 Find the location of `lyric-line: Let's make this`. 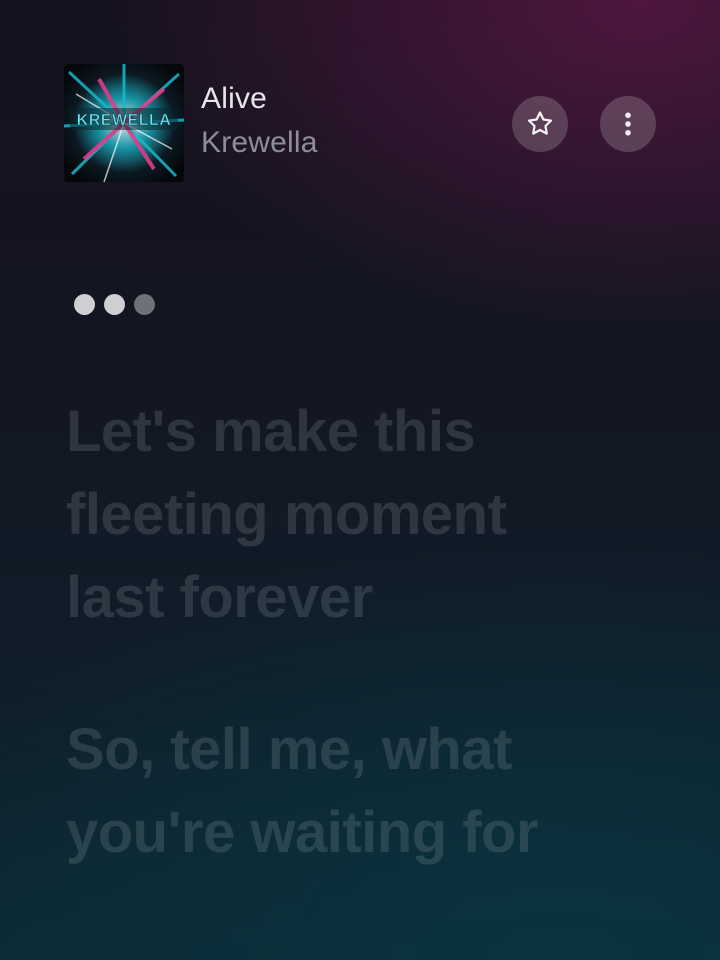

lyric-line: Let's make this is located at coordinates (376, 431).